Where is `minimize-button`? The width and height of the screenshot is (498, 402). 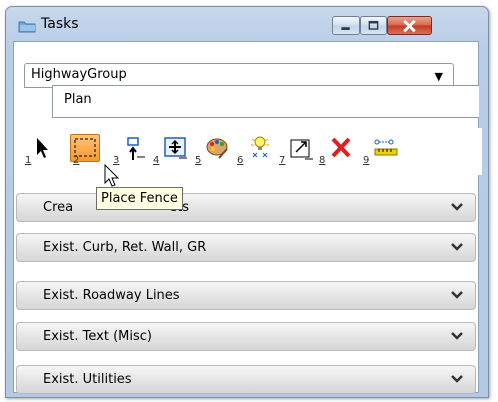
minimize-button is located at coordinates (346, 25).